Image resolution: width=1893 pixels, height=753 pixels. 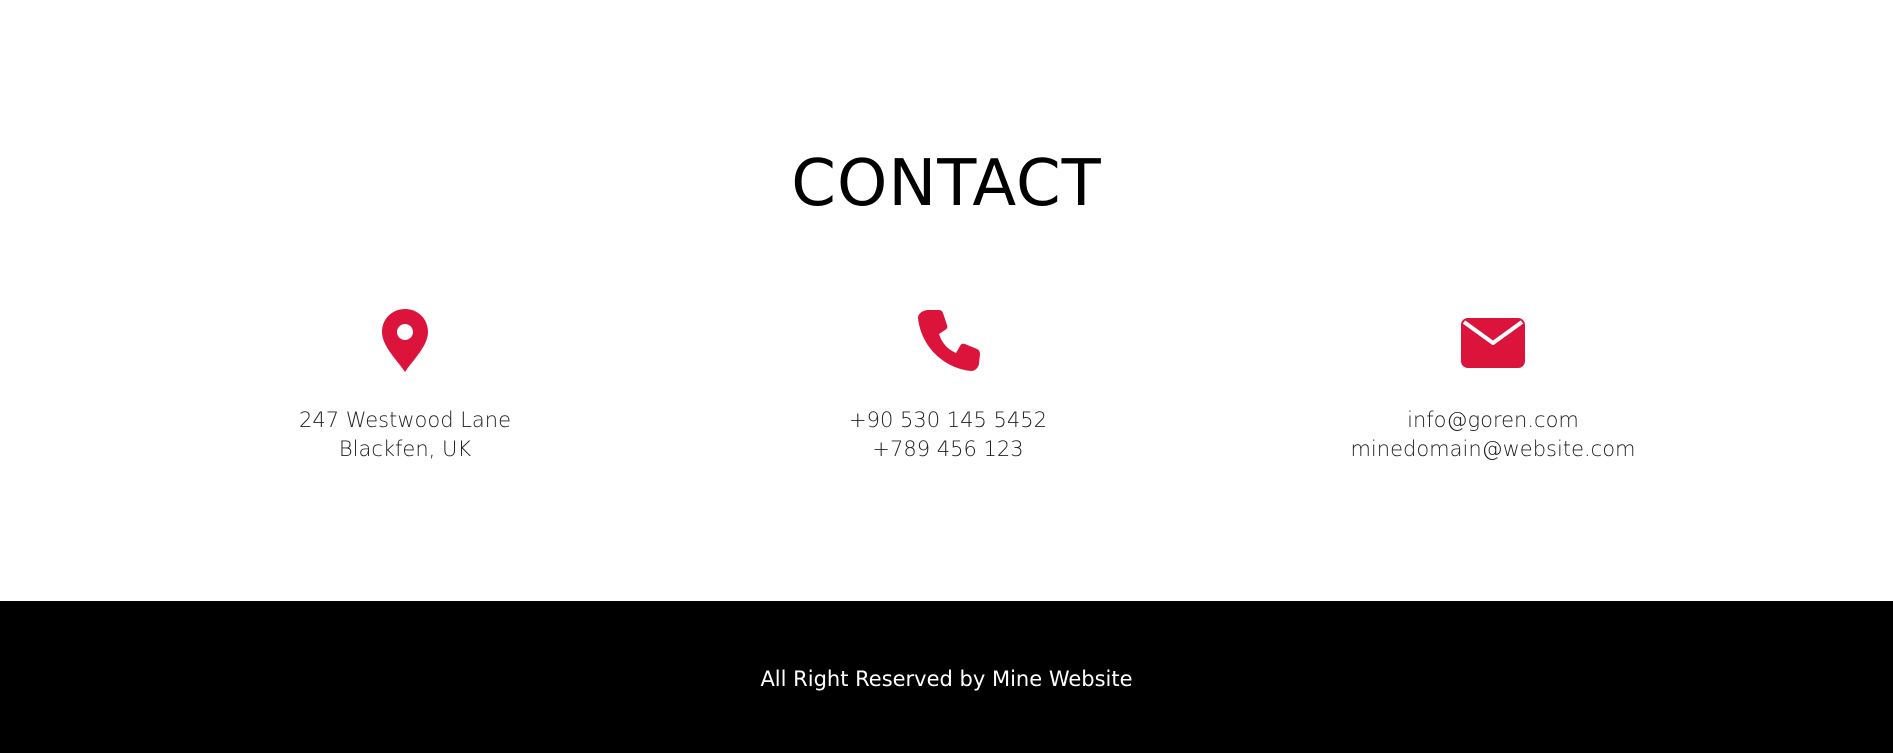 What do you see at coordinates (1493, 420) in the screenshot?
I see `email-line-1: info@goren.com` at bounding box center [1493, 420].